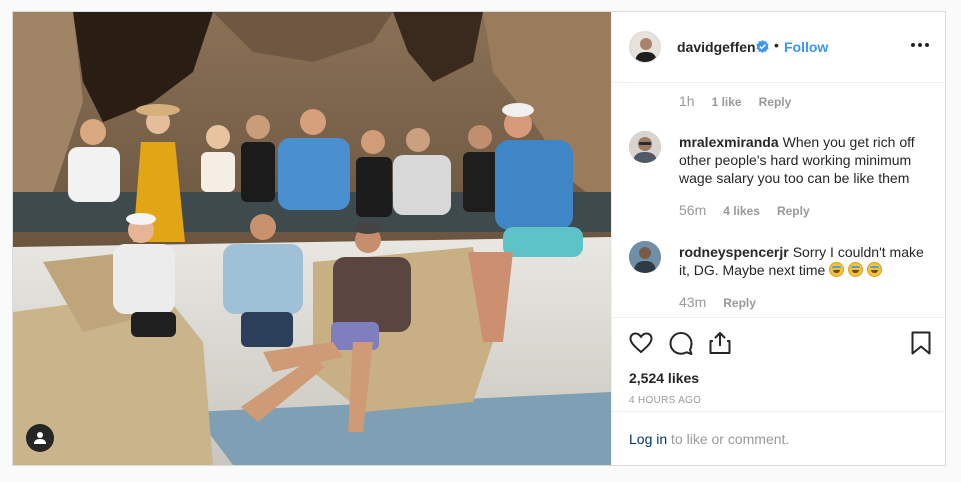 This screenshot has width=961, height=482. What do you see at coordinates (727, 102) in the screenshot?
I see `comment-likes-link: 1 like` at bounding box center [727, 102].